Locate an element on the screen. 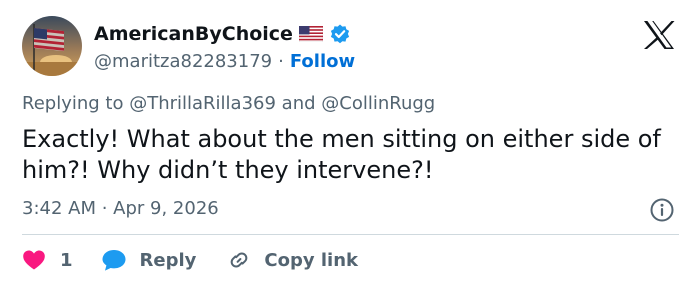  like-count: 1 is located at coordinates (66, 260).